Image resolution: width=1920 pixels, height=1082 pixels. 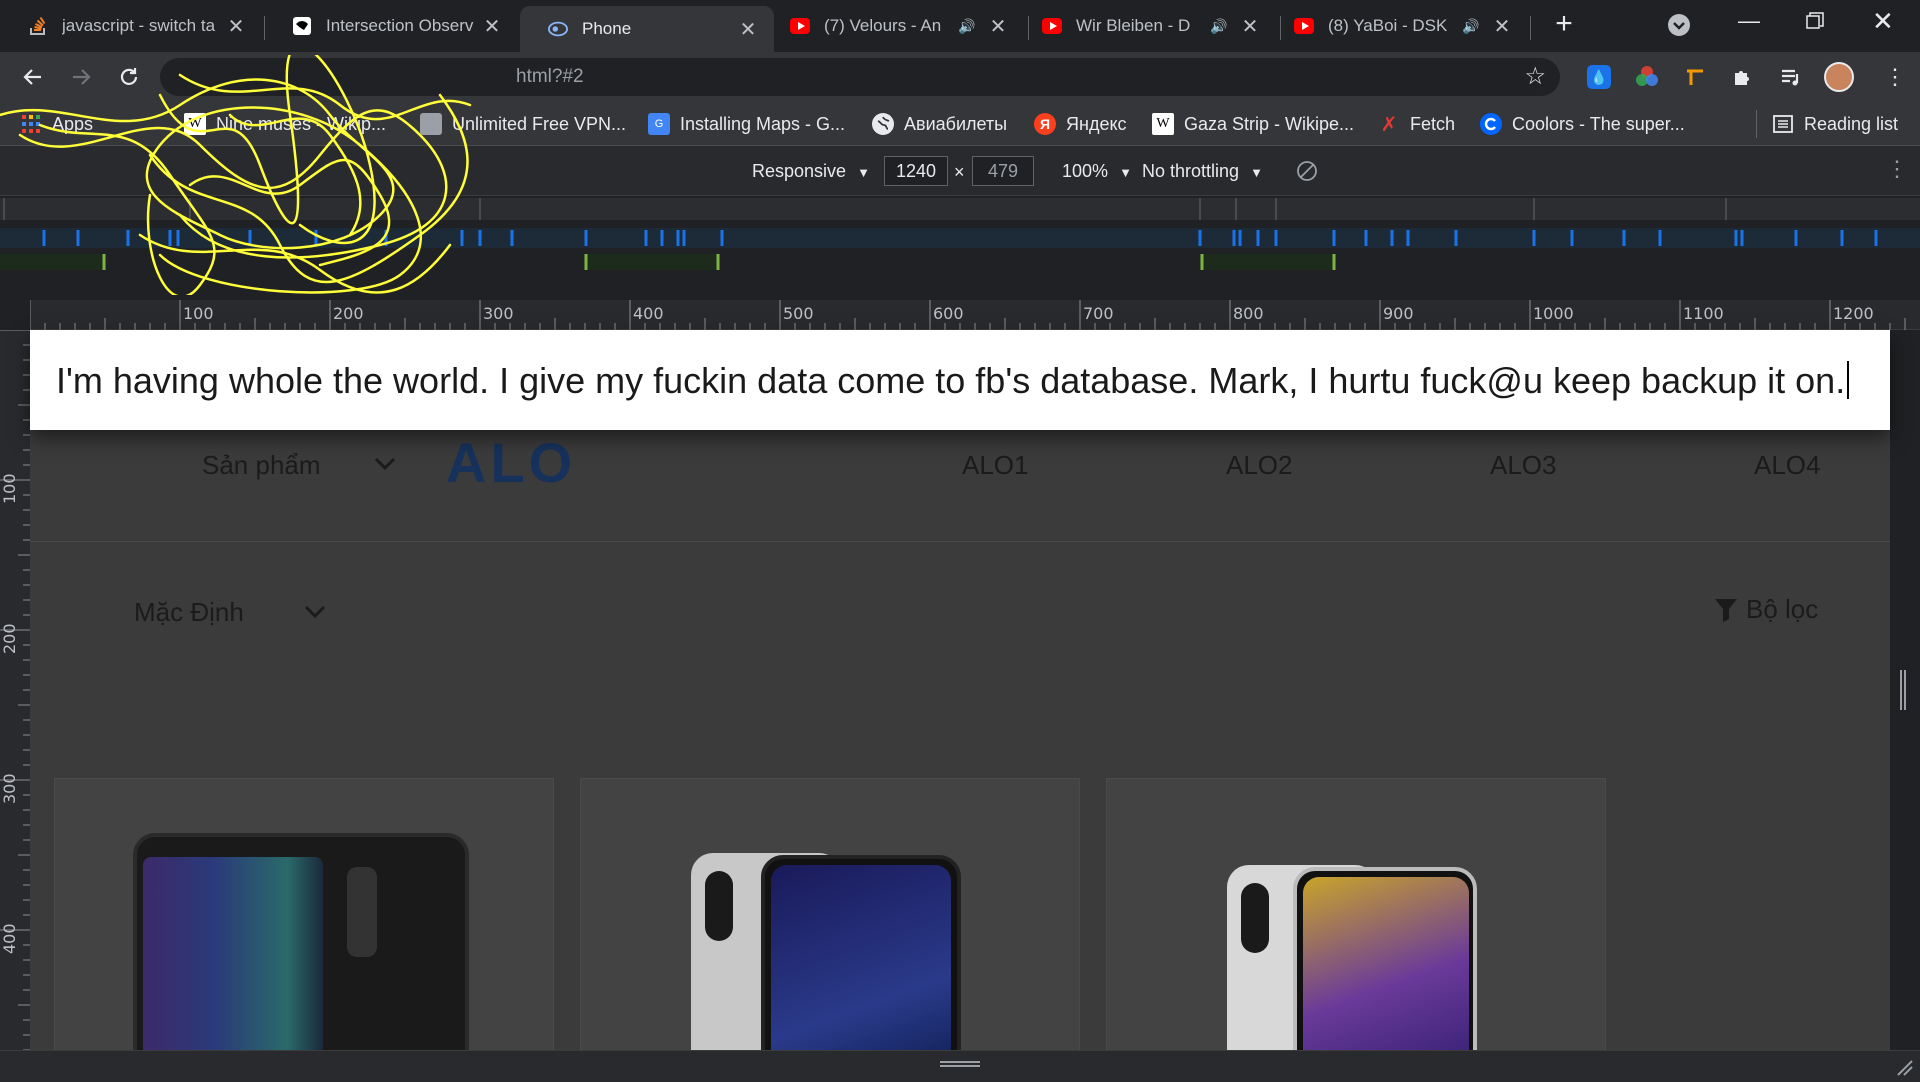 I want to click on kebab-menu-icon: ⋮, so click(x=1895, y=76).